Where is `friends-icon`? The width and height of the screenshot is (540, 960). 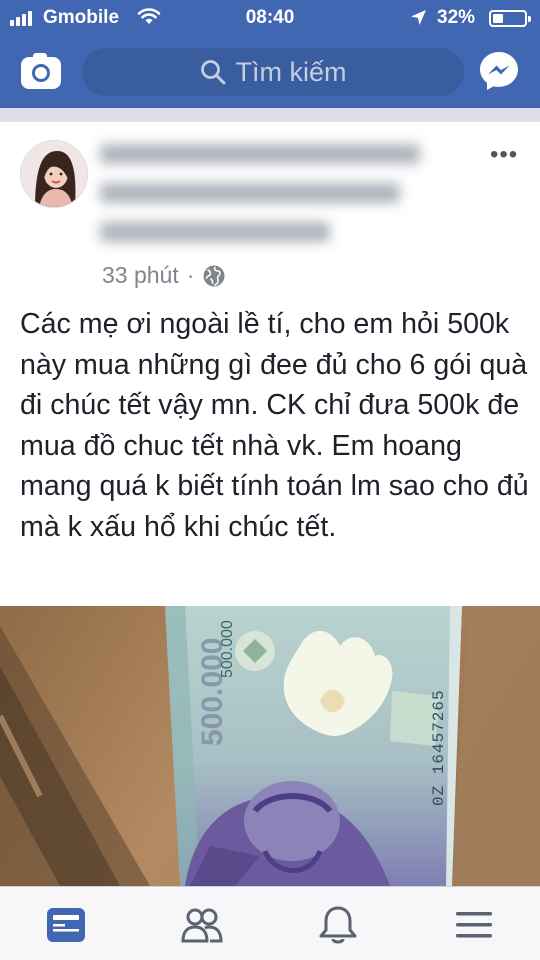
friends-icon is located at coordinates (202, 925).